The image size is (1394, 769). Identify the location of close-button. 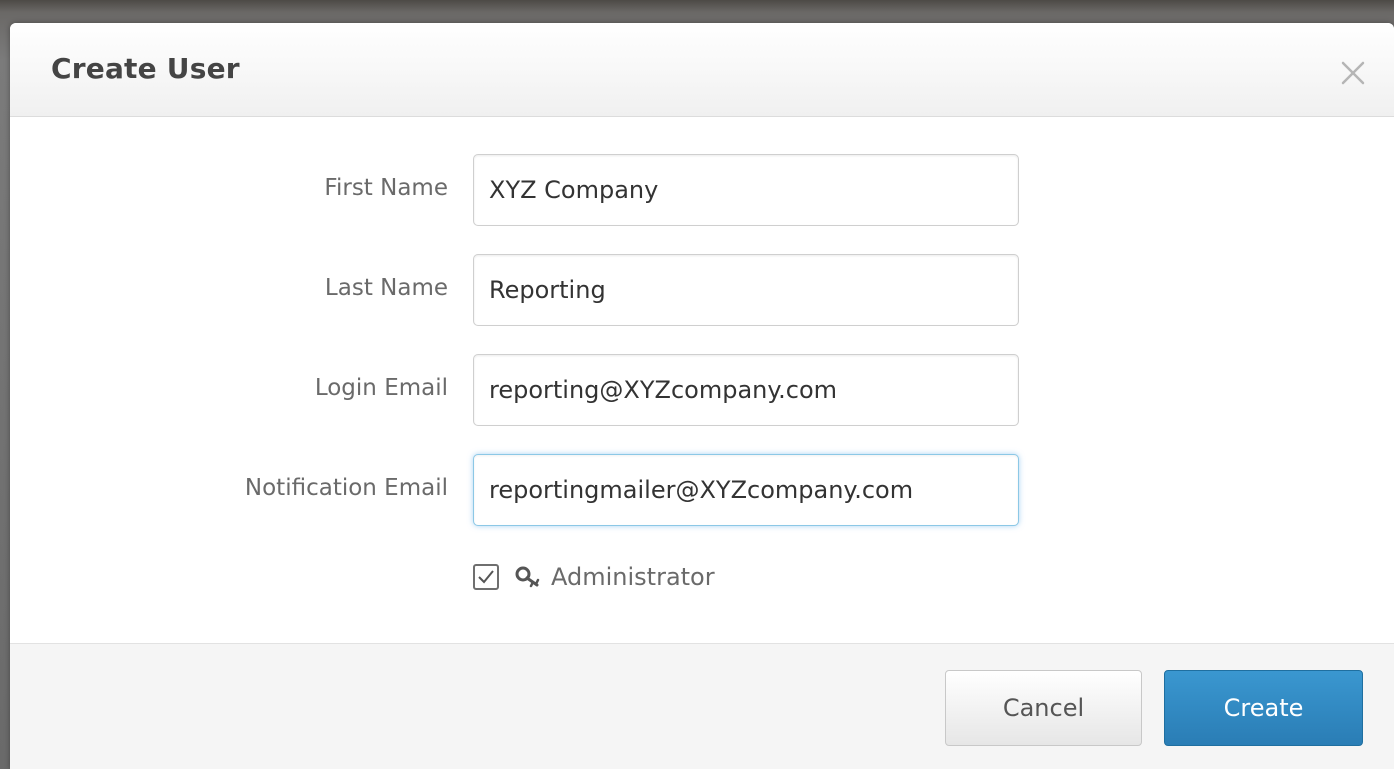
(1353, 73).